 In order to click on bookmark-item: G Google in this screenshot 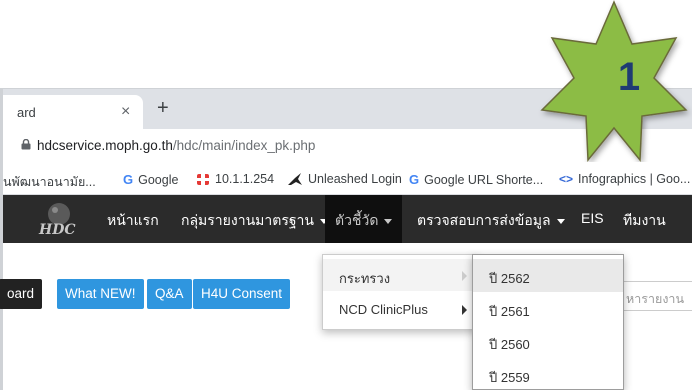, I will do `click(150, 179)`.